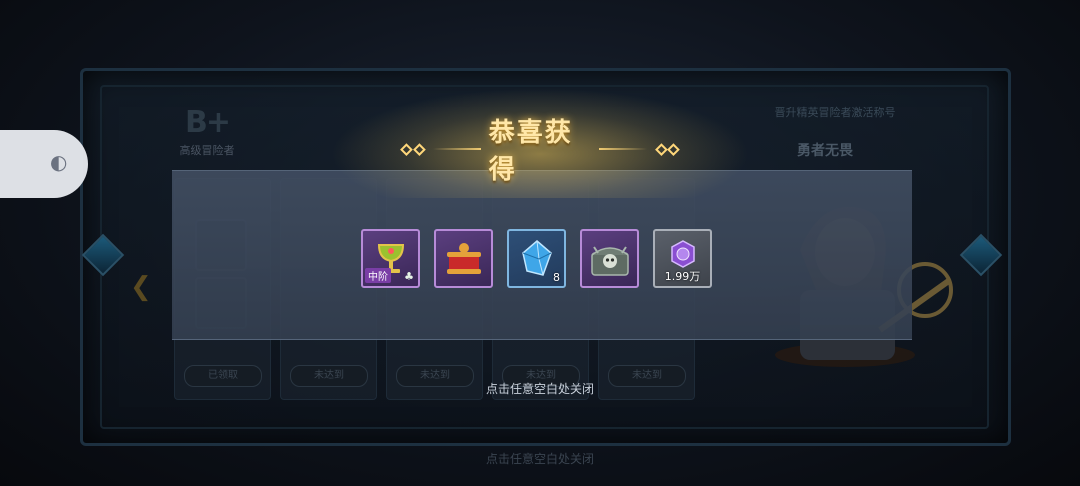 Image resolution: width=1080 pixels, height=486 pixels. I want to click on item-count: 8, so click(556, 277).